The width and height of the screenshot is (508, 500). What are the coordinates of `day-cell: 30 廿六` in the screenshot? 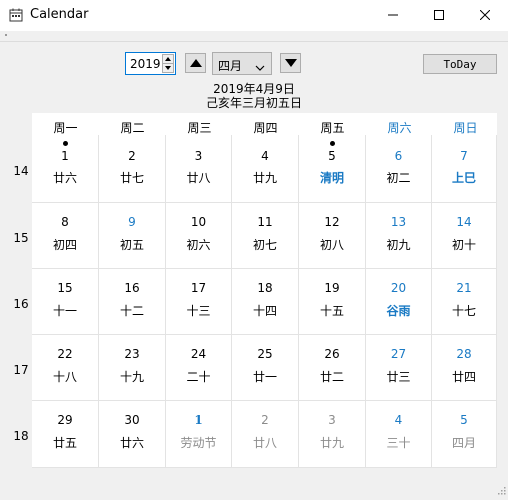 It's located at (132, 434).